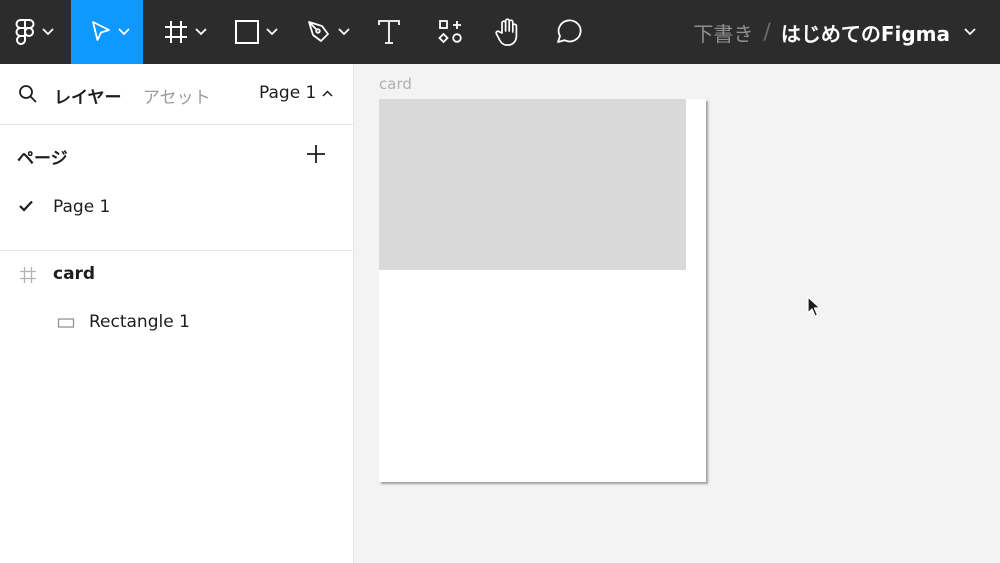  I want to click on move-tool-button, so click(107, 32).